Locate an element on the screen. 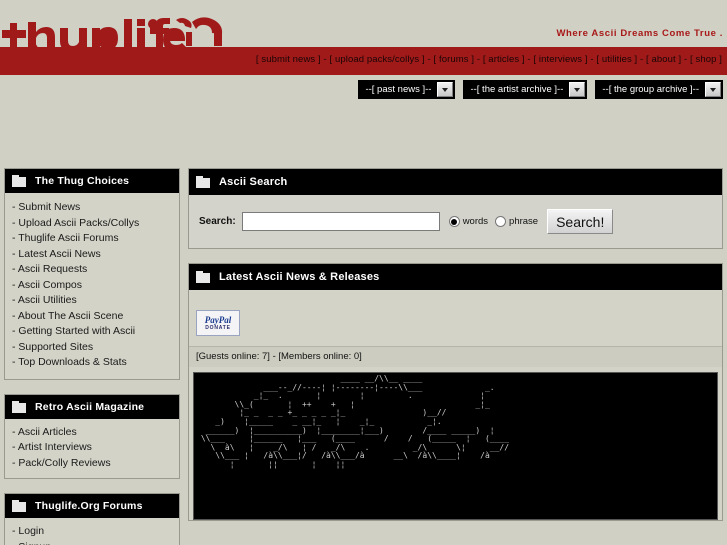 This screenshot has width=727, height=545. sidebar-panel-title: Thuglife.Org Forums is located at coordinates (89, 506).